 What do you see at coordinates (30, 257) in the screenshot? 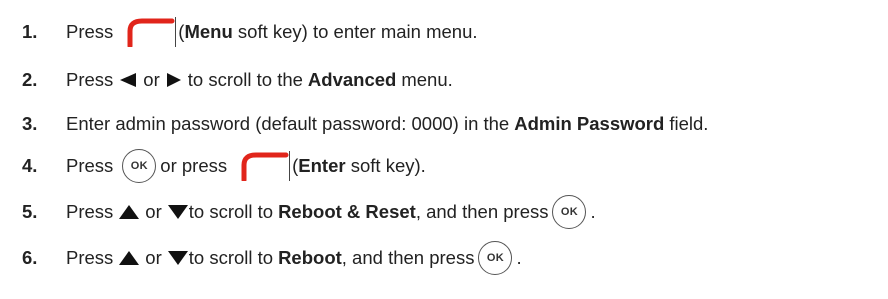
I see `step-number: 6.` at bounding box center [30, 257].